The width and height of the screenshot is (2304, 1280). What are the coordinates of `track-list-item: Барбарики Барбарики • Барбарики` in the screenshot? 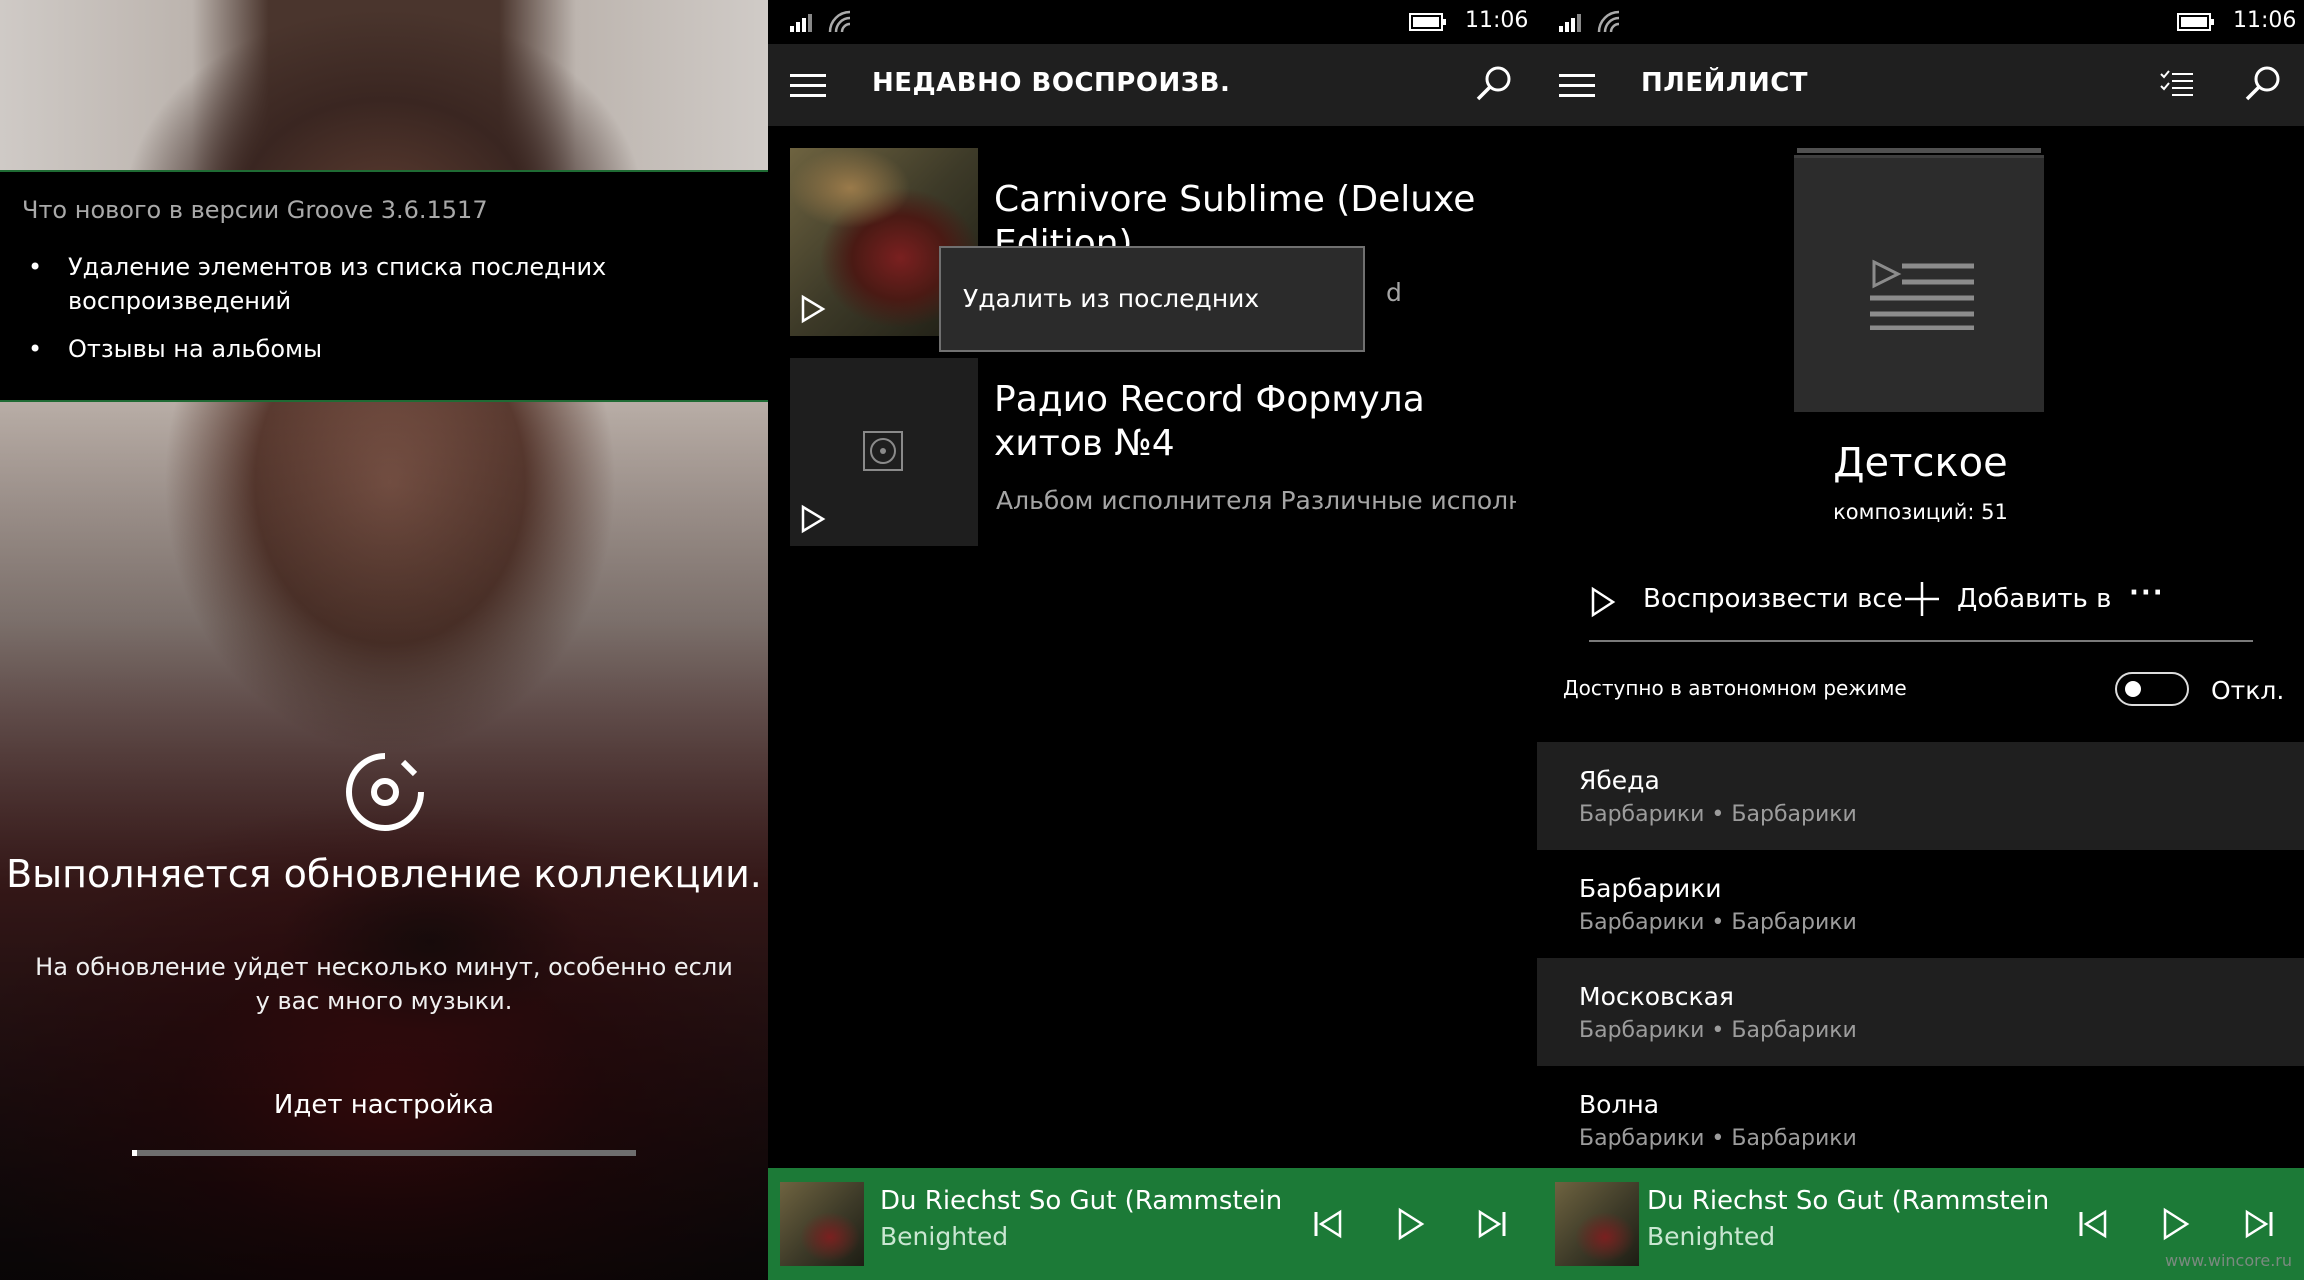 It's located at (1920, 904).